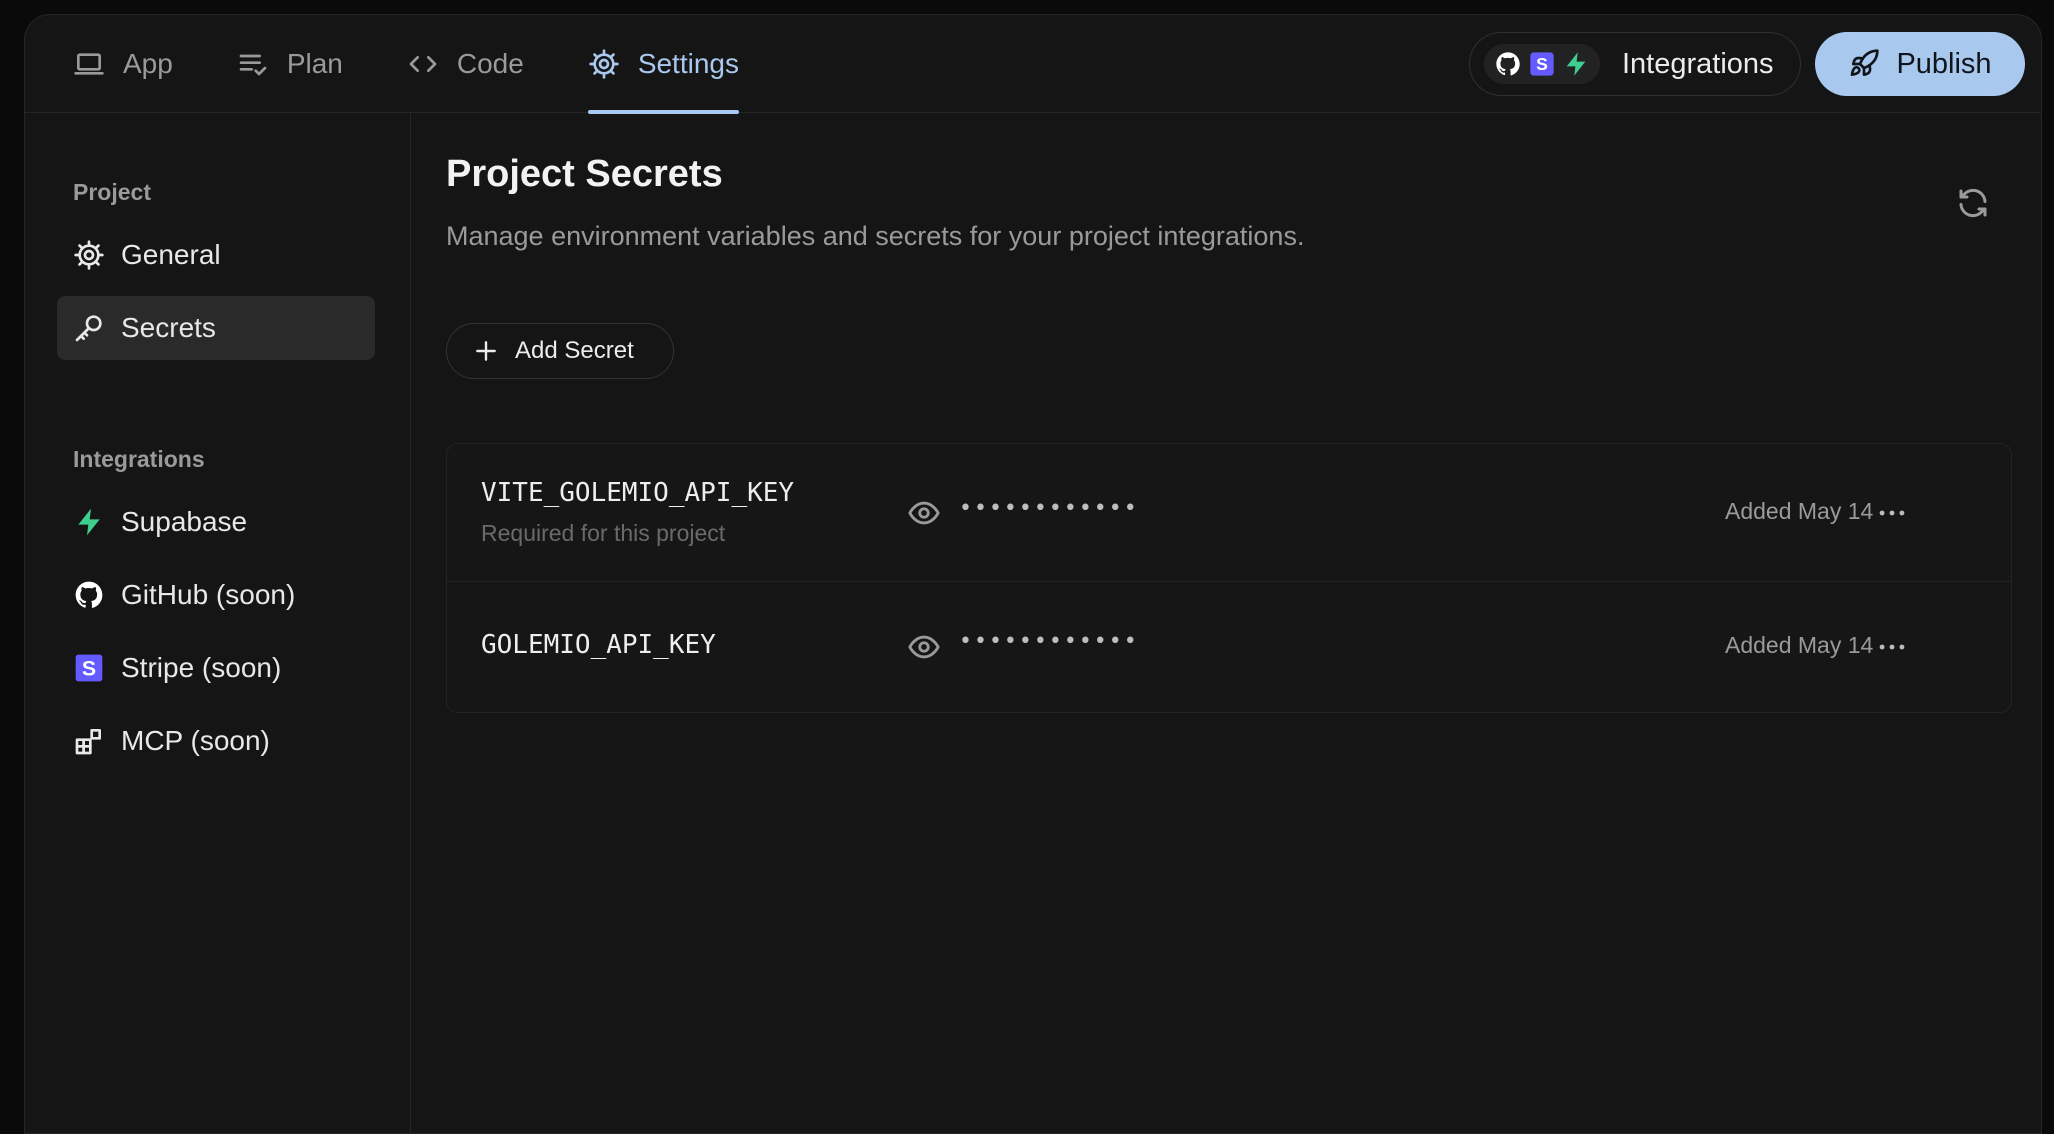 The image size is (2054, 1134). I want to click on section-label-project: Project, so click(112, 192).